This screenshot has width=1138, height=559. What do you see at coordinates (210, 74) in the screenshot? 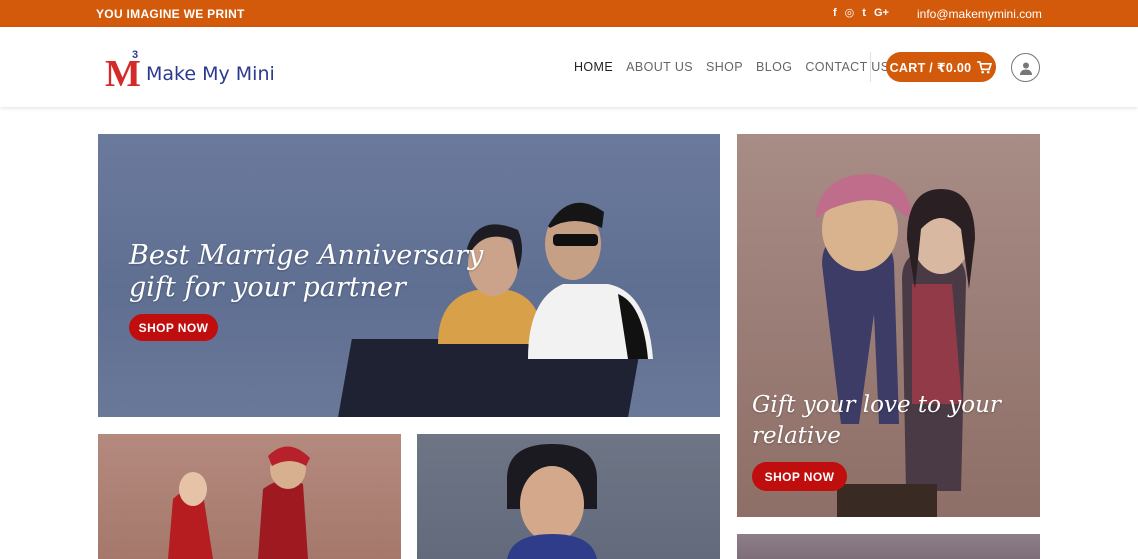
I see `logo-text: Make My Mini` at bounding box center [210, 74].